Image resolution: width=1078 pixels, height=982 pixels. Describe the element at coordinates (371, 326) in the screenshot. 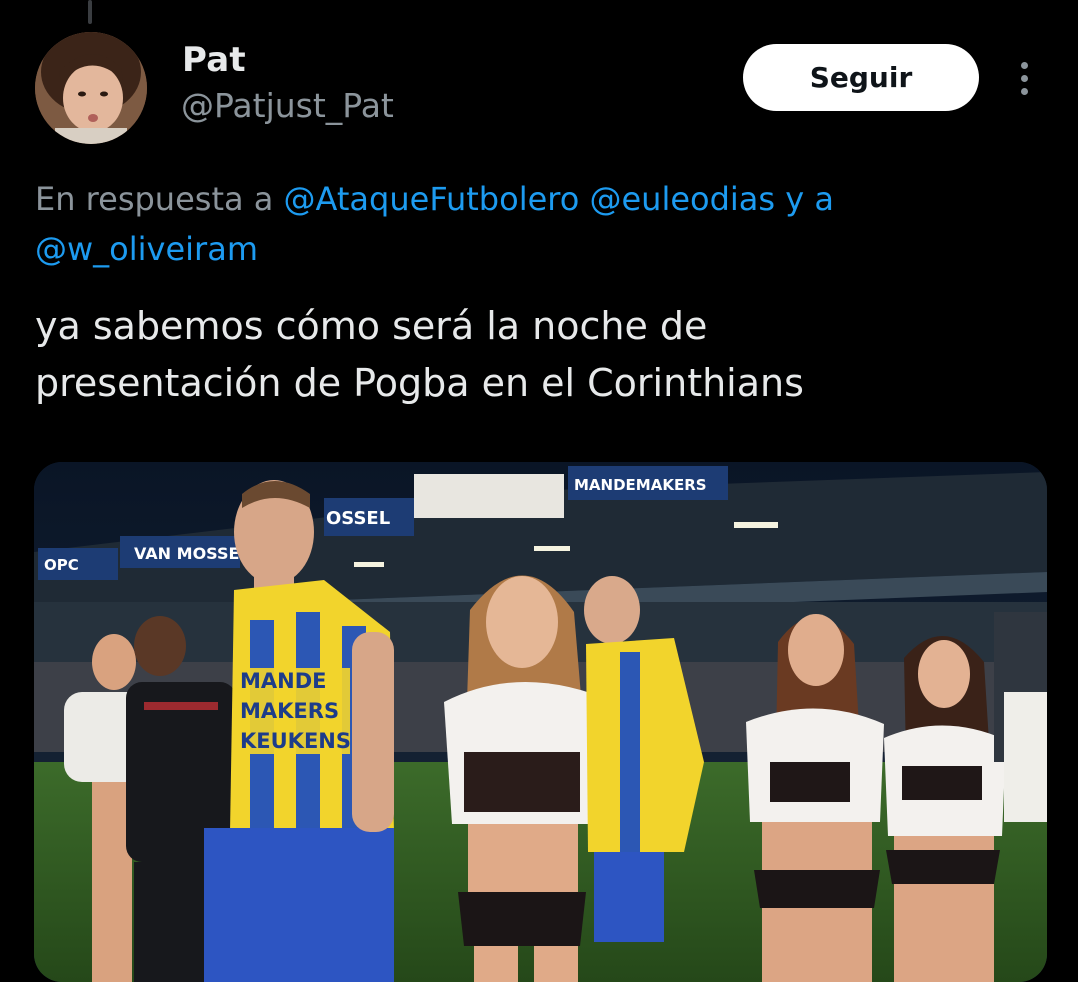

I see `tweet-text-line: ya sabemos cómo será la noche de` at that location.